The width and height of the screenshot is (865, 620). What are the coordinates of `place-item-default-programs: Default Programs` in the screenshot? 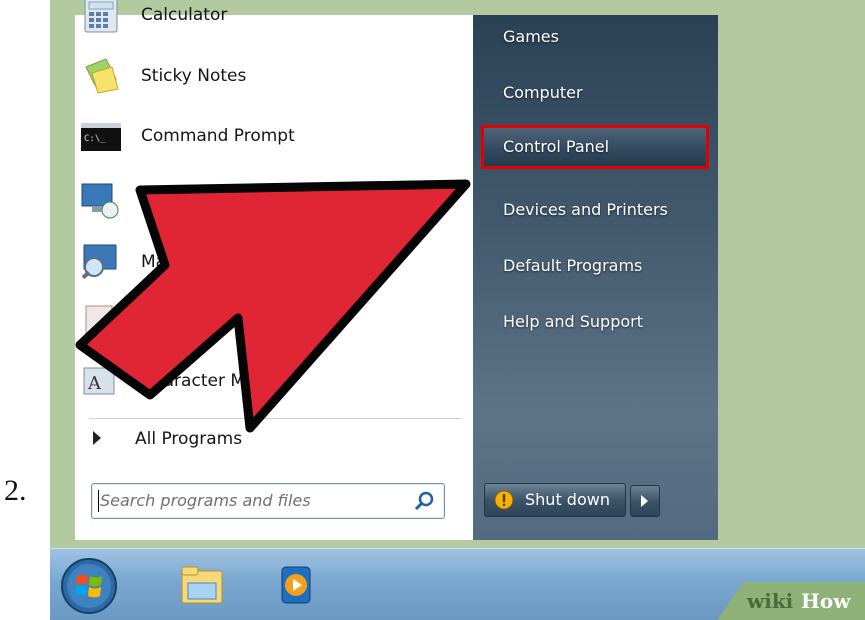 It's located at (595, 266).